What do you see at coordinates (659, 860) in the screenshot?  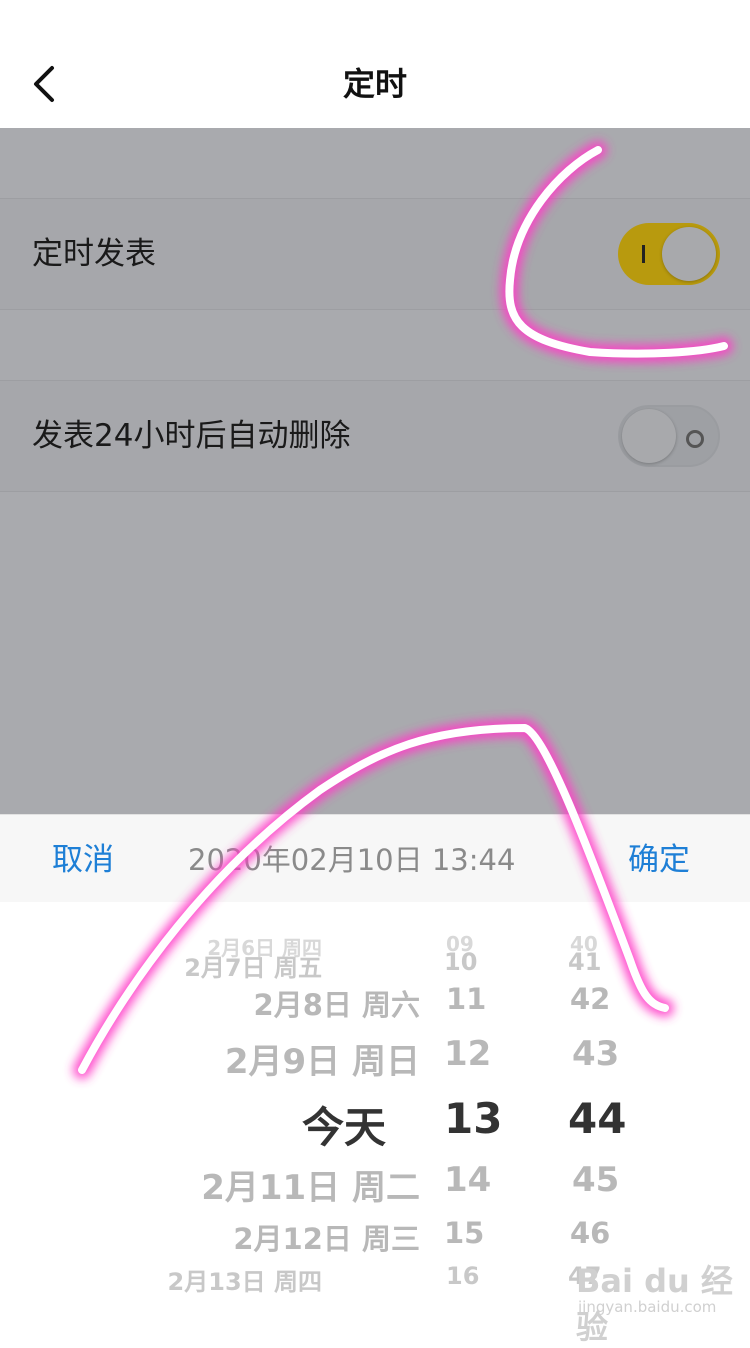 I see `confirm-button: 确定` at bounding box center [659, 860].